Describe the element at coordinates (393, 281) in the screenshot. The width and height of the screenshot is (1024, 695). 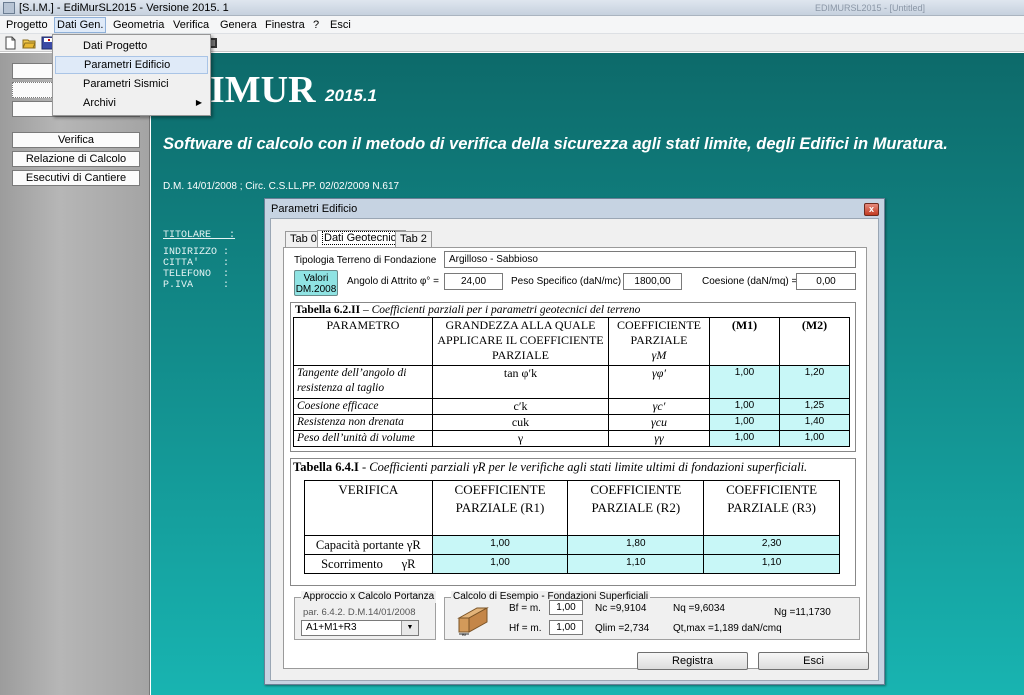
I see `attrito-label: Angolo di Attrito φ° =` at that location.